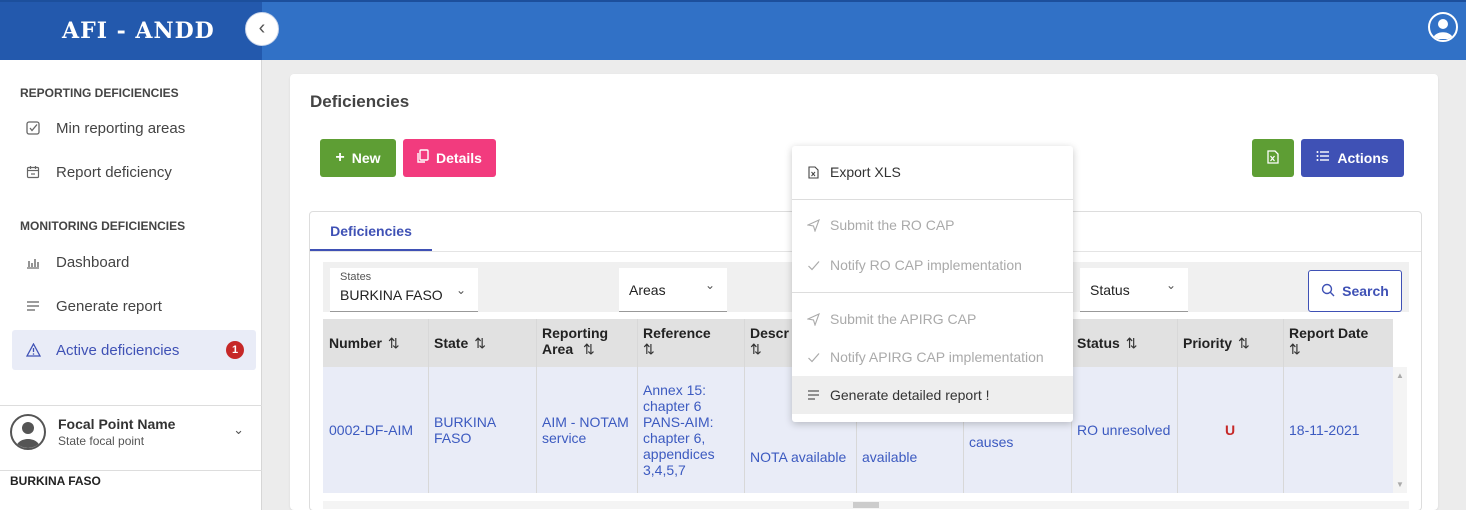  Describe the element at coordinates (1098, 343) in the screenshot. I see `col-status-label: Status` at that location.